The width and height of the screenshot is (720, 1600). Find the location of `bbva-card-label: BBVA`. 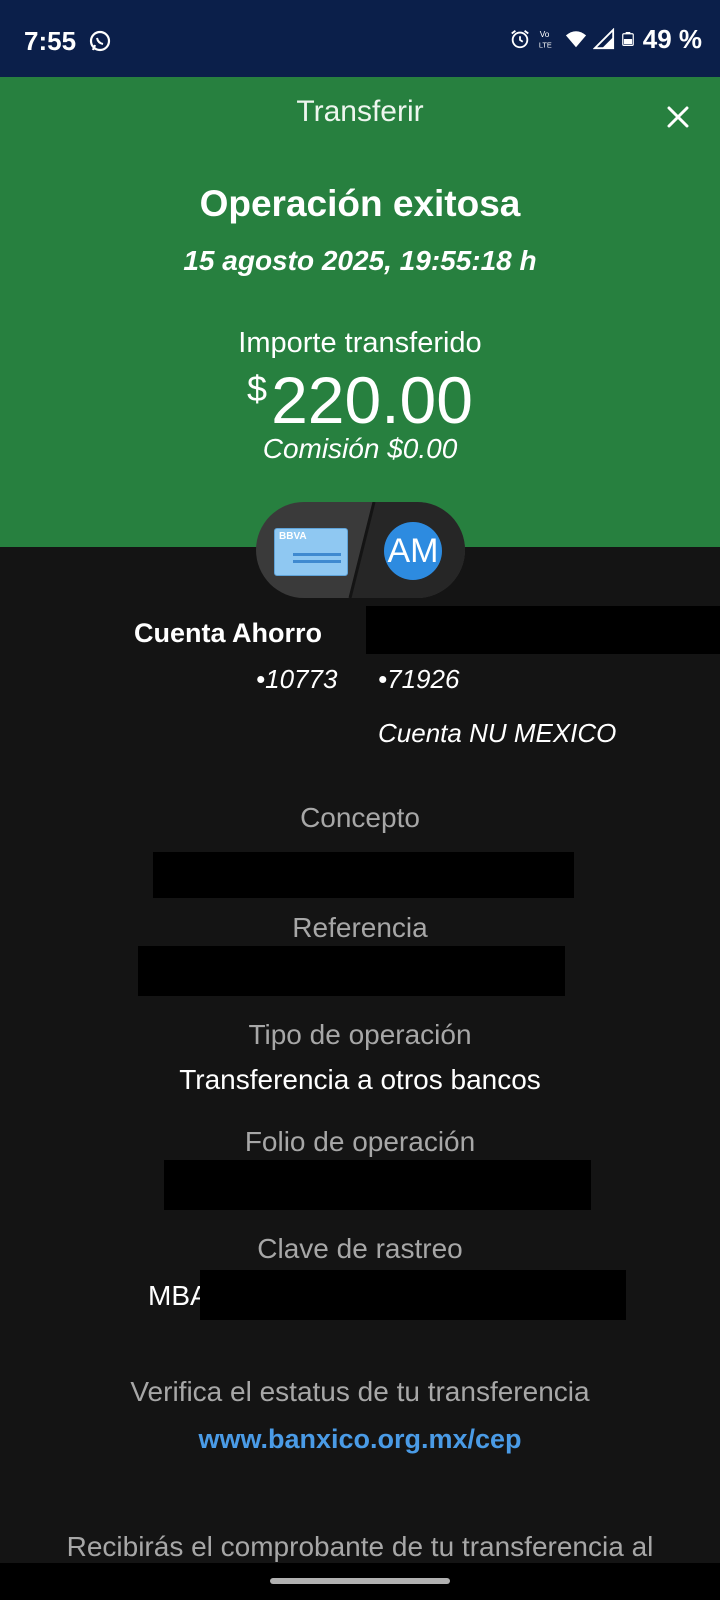

bbva-card-label: BBVA is located at coordinates (293, 536).